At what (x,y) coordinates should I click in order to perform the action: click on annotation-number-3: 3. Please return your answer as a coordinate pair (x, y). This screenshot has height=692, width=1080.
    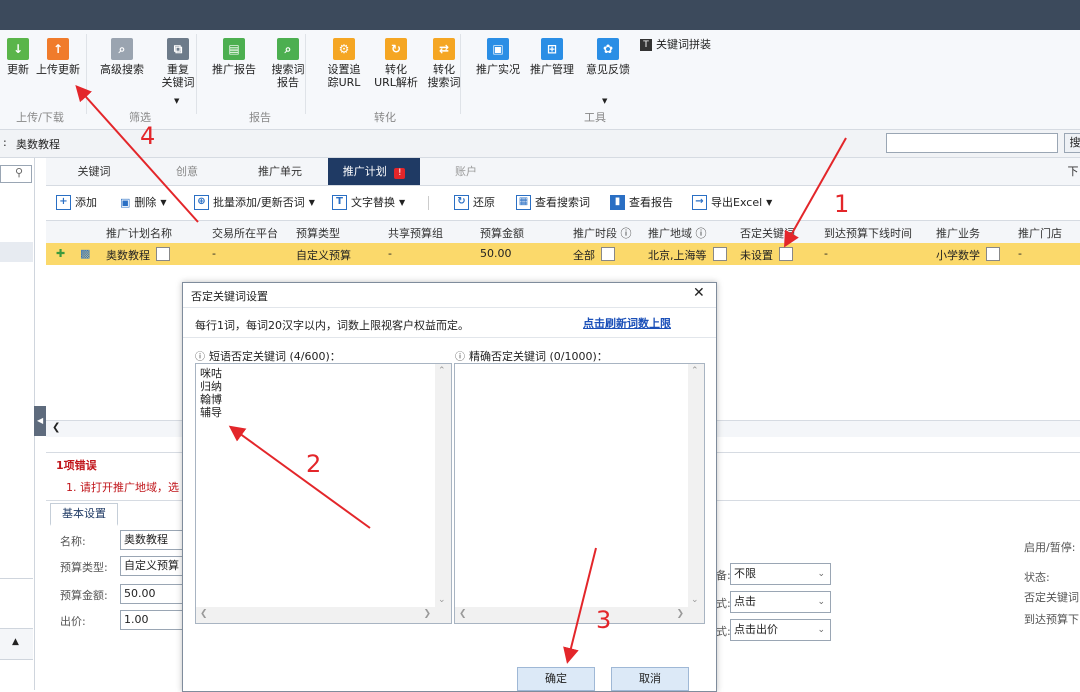
    Looking at the image, I should click on (604, 620).